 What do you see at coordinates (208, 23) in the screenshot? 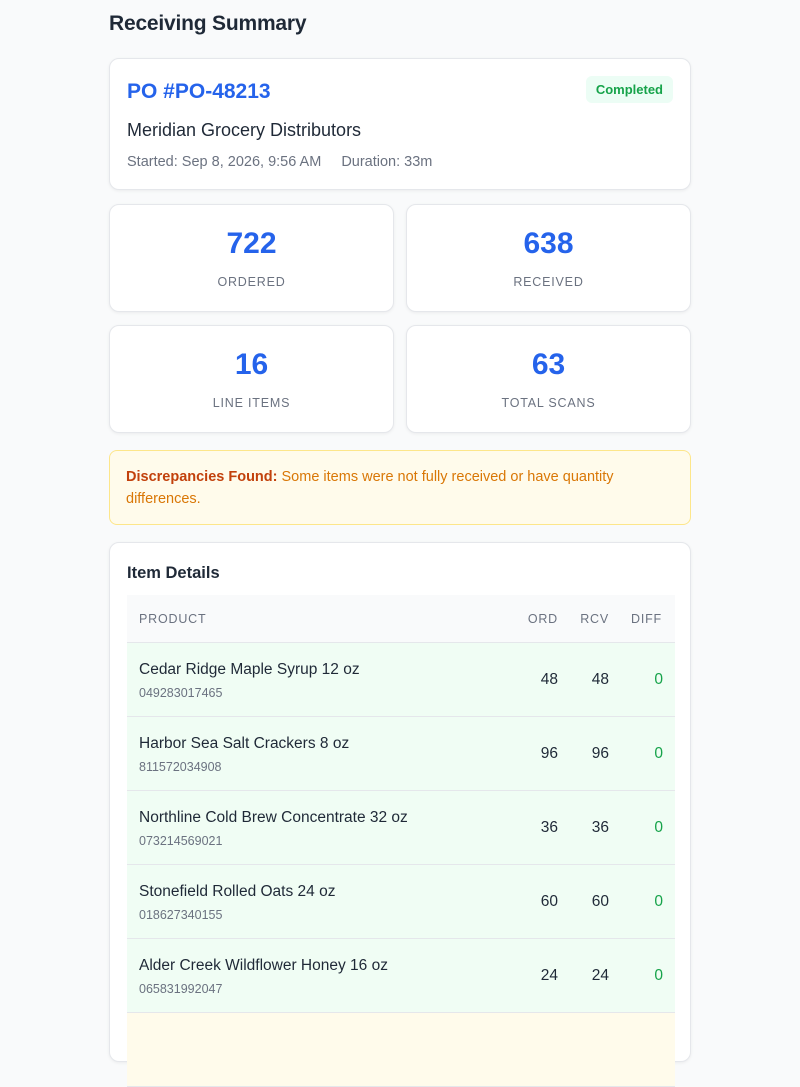
I see `page-title: Receiving Summary` at bounding box center [208, 23].